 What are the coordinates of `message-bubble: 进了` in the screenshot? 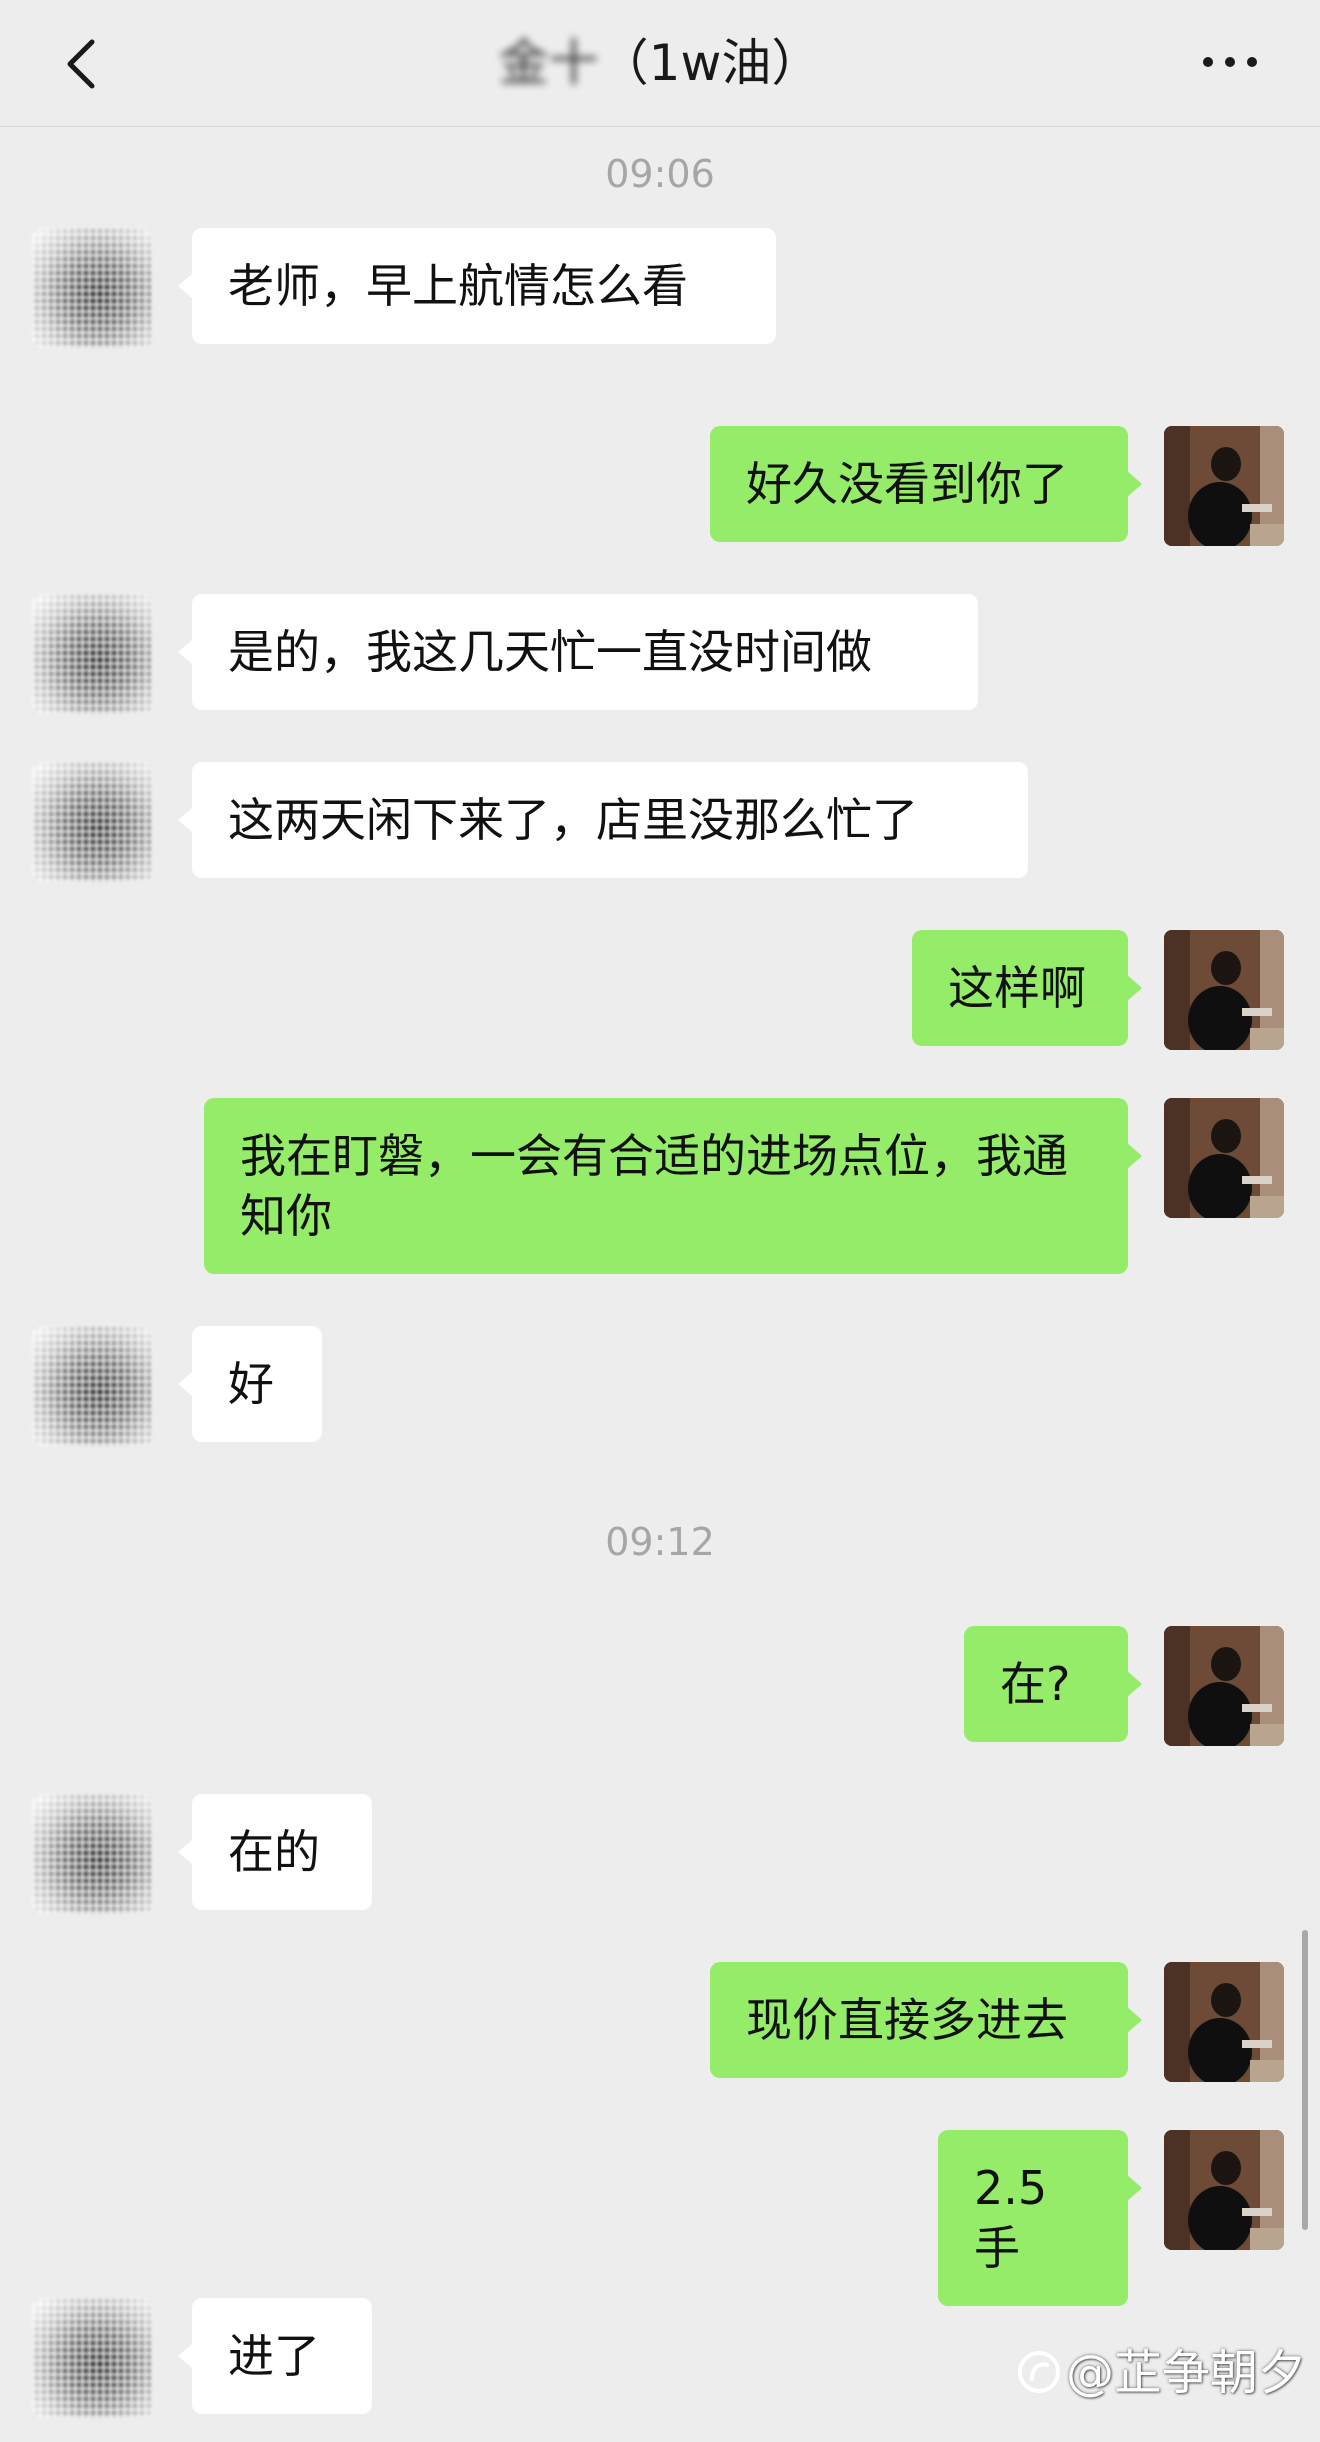 It's located at (275, 2356).